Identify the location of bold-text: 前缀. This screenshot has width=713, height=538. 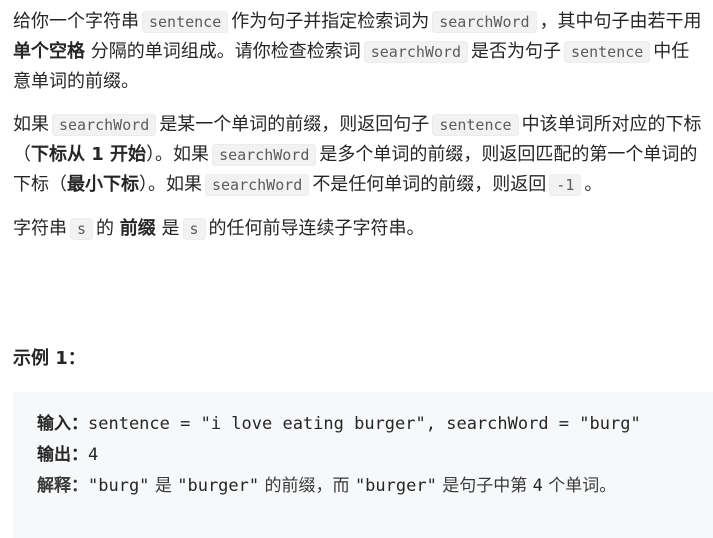
(137, 228).